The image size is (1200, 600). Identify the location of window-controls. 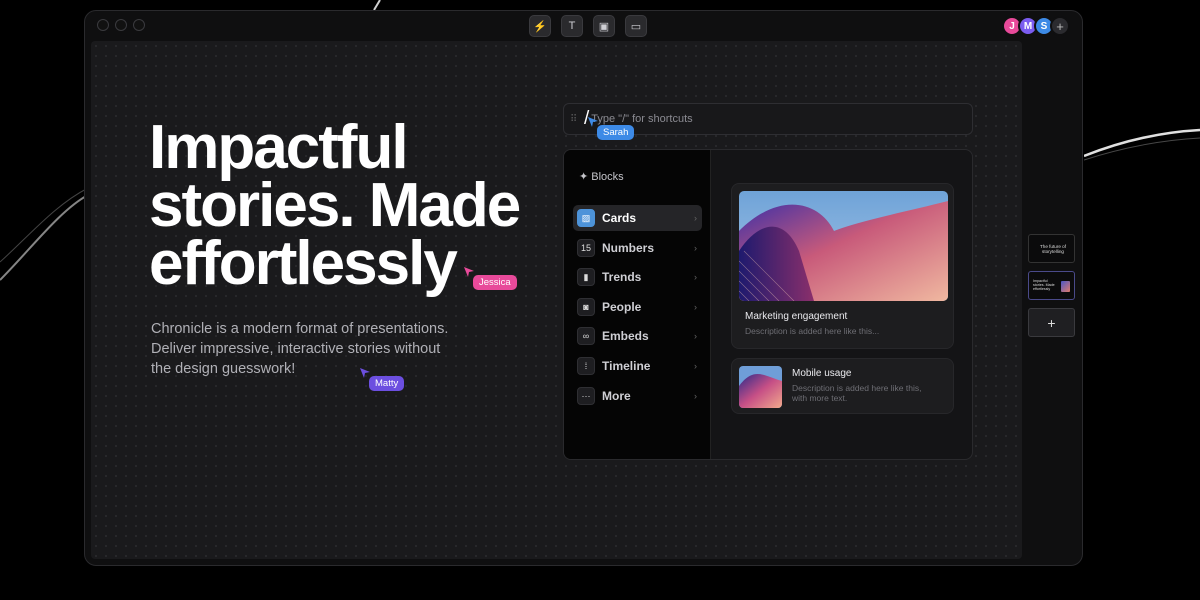
(121, 25).